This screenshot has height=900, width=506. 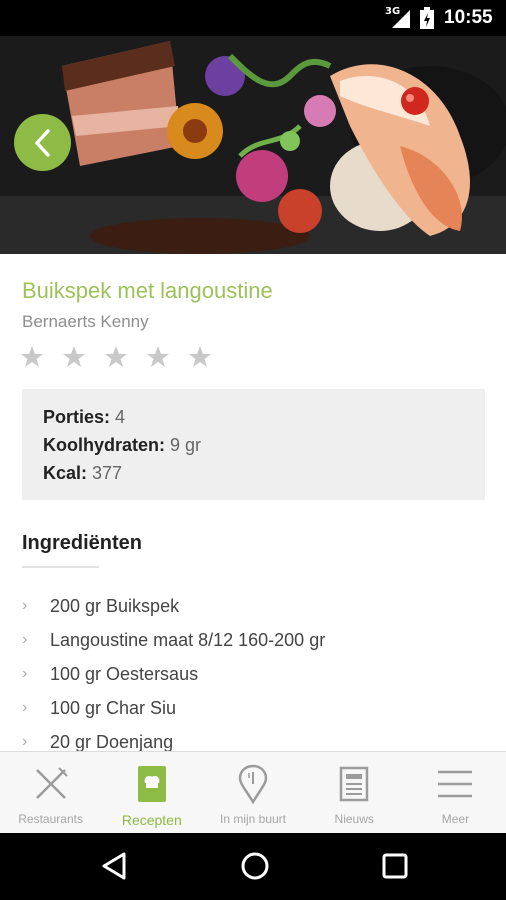 I want to click on list-item: › 100 gr Char Siu, so click(x=257, y=708).